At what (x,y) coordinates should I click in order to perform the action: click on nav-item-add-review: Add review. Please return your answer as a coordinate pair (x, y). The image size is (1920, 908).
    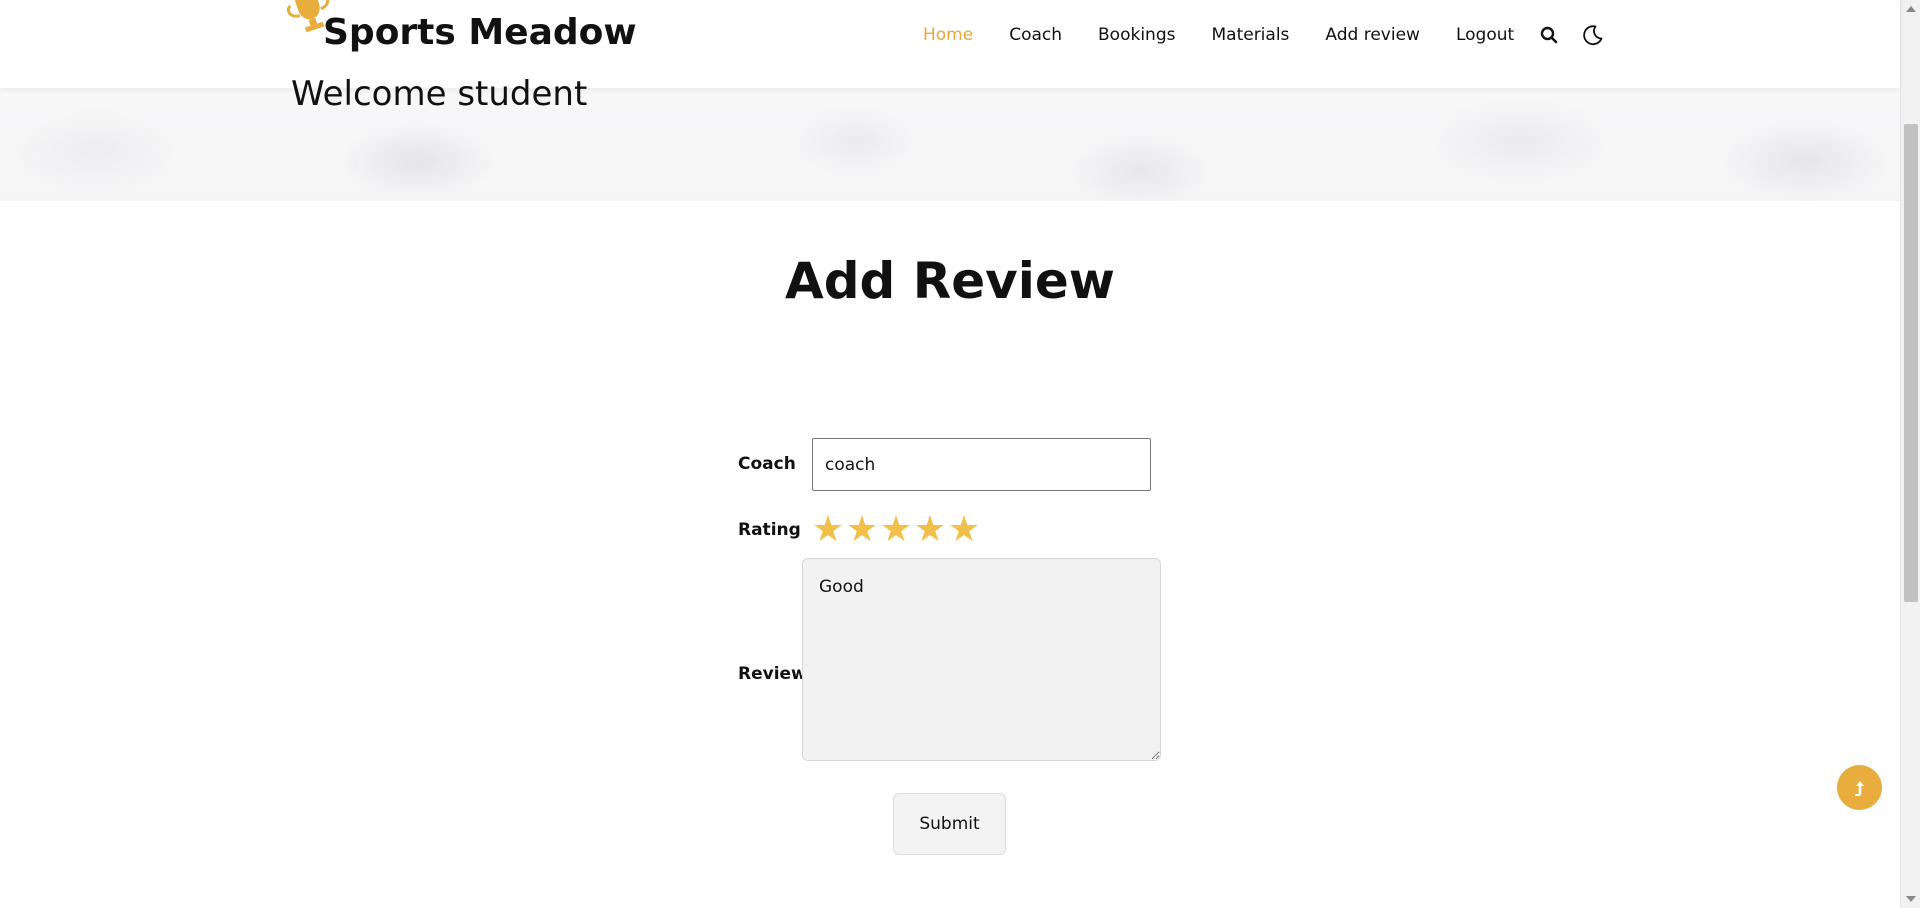
    Looking at the image, I should click on (1372, 35).